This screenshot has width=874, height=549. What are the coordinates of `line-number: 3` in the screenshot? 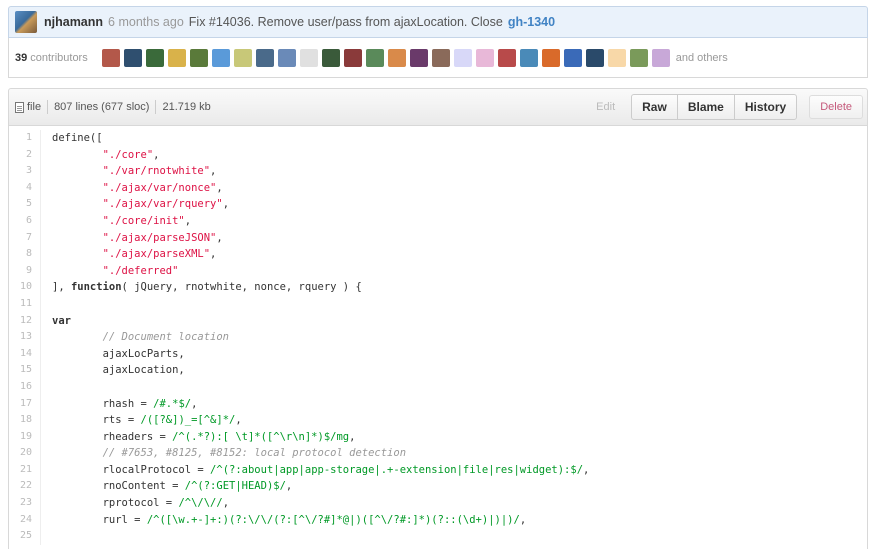 It's located at (25, 171).